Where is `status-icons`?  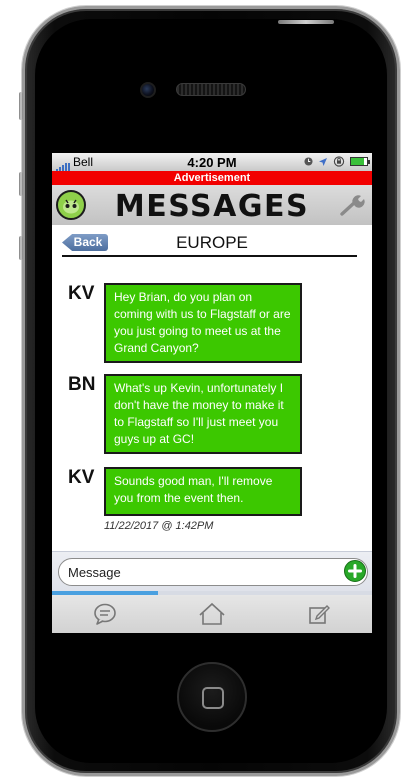 status-icons is located at coordinates (337, 161).